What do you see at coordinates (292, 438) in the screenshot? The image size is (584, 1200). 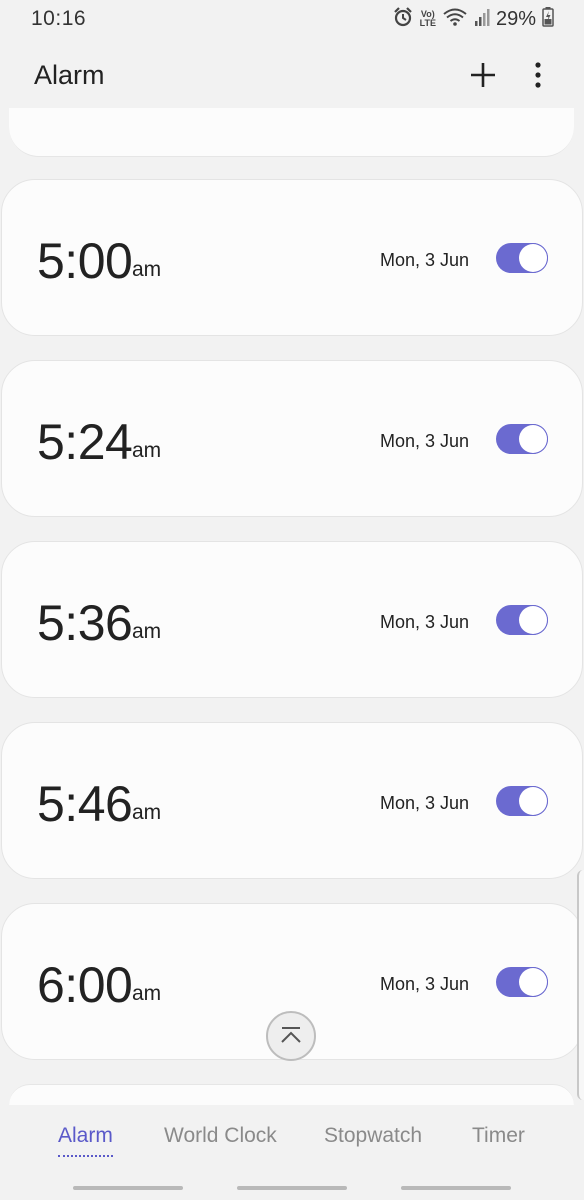 I see `alarm-card: 5:24 am Mon, 3 Jun` at bounding box center [292, 438].